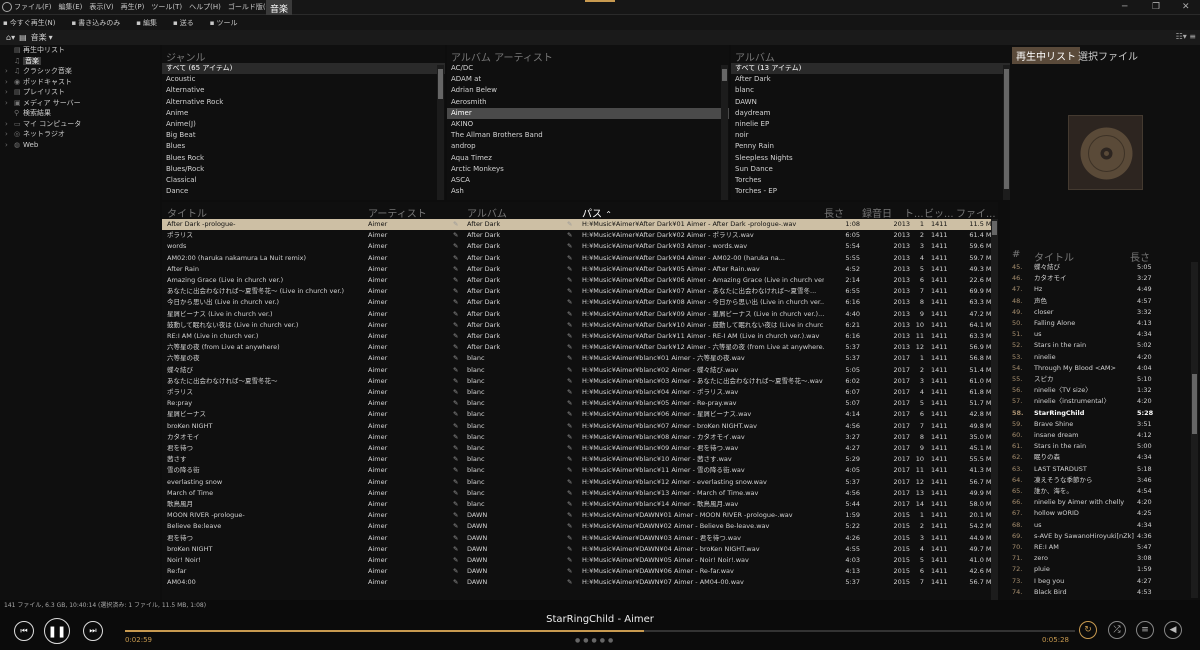 The height and width of the screenshot is (650, 1200). Describe the element at coordinates (871, 102) in the screenshot. I see `album-list-item: DAWN` at that location.